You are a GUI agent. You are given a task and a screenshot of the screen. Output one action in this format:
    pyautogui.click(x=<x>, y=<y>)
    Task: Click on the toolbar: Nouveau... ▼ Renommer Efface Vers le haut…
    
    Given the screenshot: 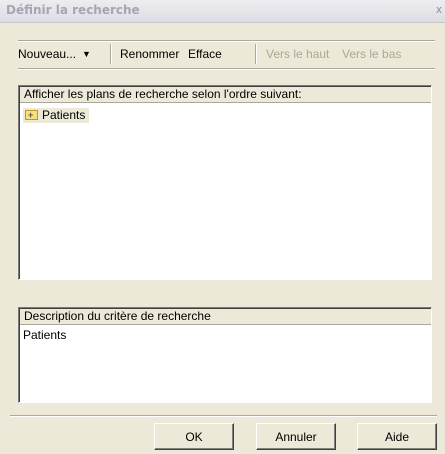 What is the action you would take?
    pyautogui.click(x=222, y=55)
    